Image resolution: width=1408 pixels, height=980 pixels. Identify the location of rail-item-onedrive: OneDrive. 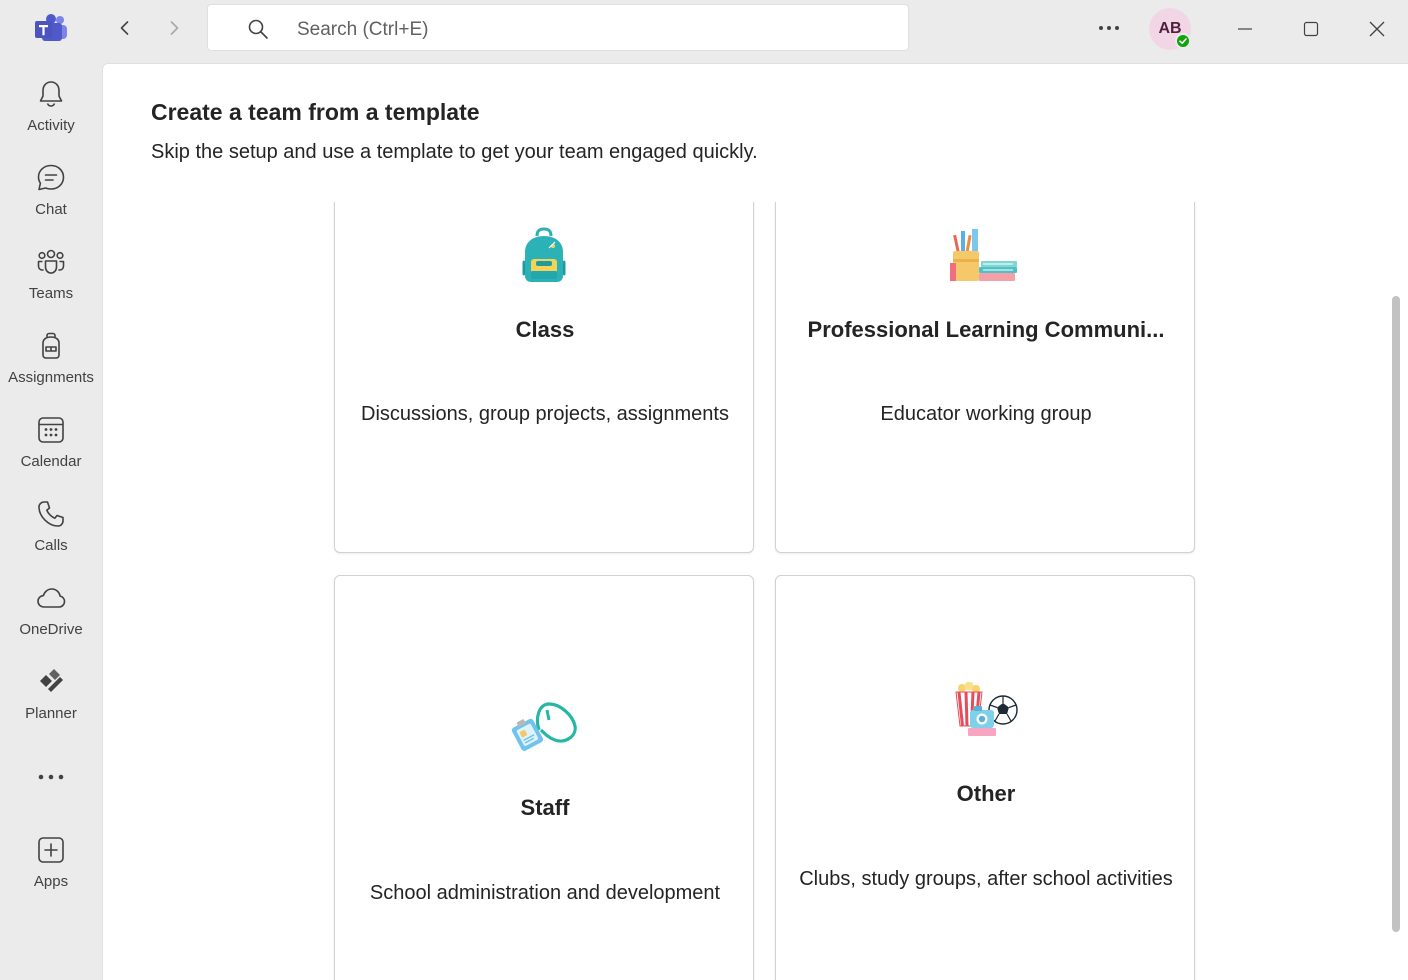
(51, 617).